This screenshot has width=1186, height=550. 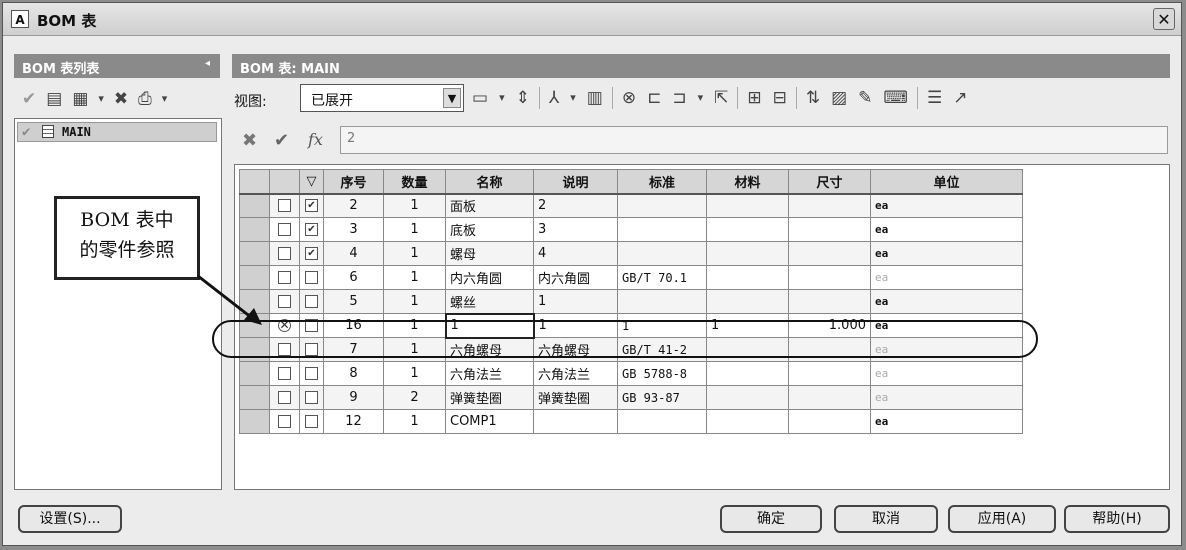 What do you see at coordinates (353, 325) in the screenshot?
I see `cell-id: 16` at bounding box center [353, 325].